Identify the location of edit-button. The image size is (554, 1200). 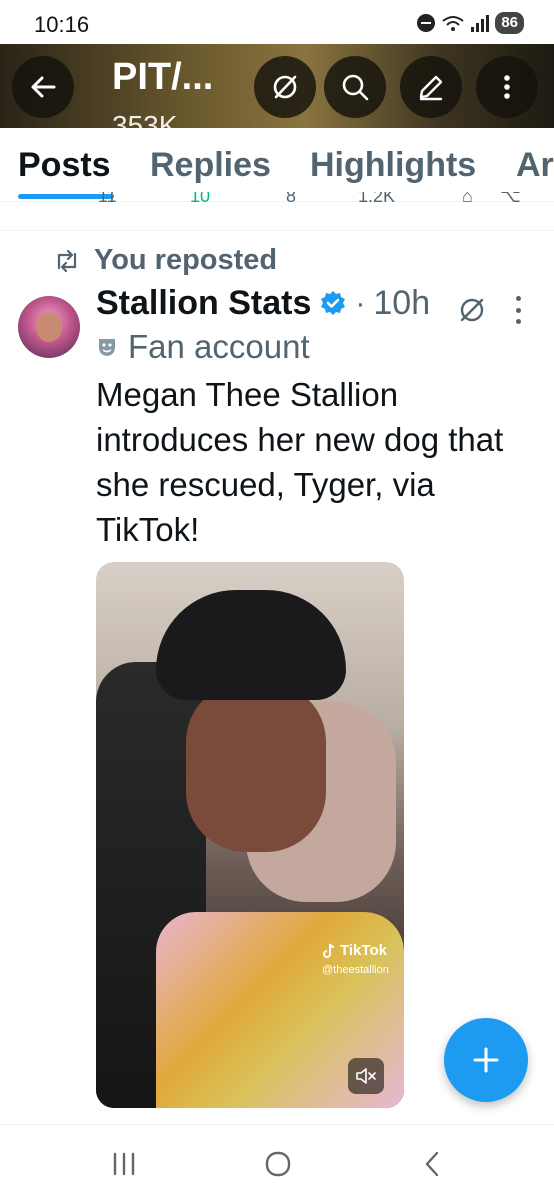
(431, 87).